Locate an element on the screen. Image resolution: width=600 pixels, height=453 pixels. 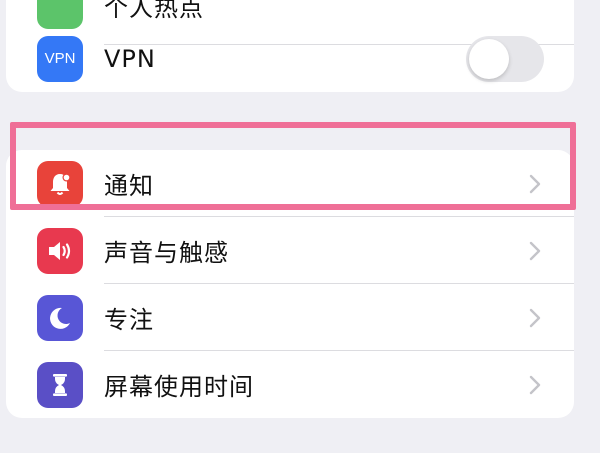
sidebar-item-label: 个人热点 is located at coordinates (154, 11).